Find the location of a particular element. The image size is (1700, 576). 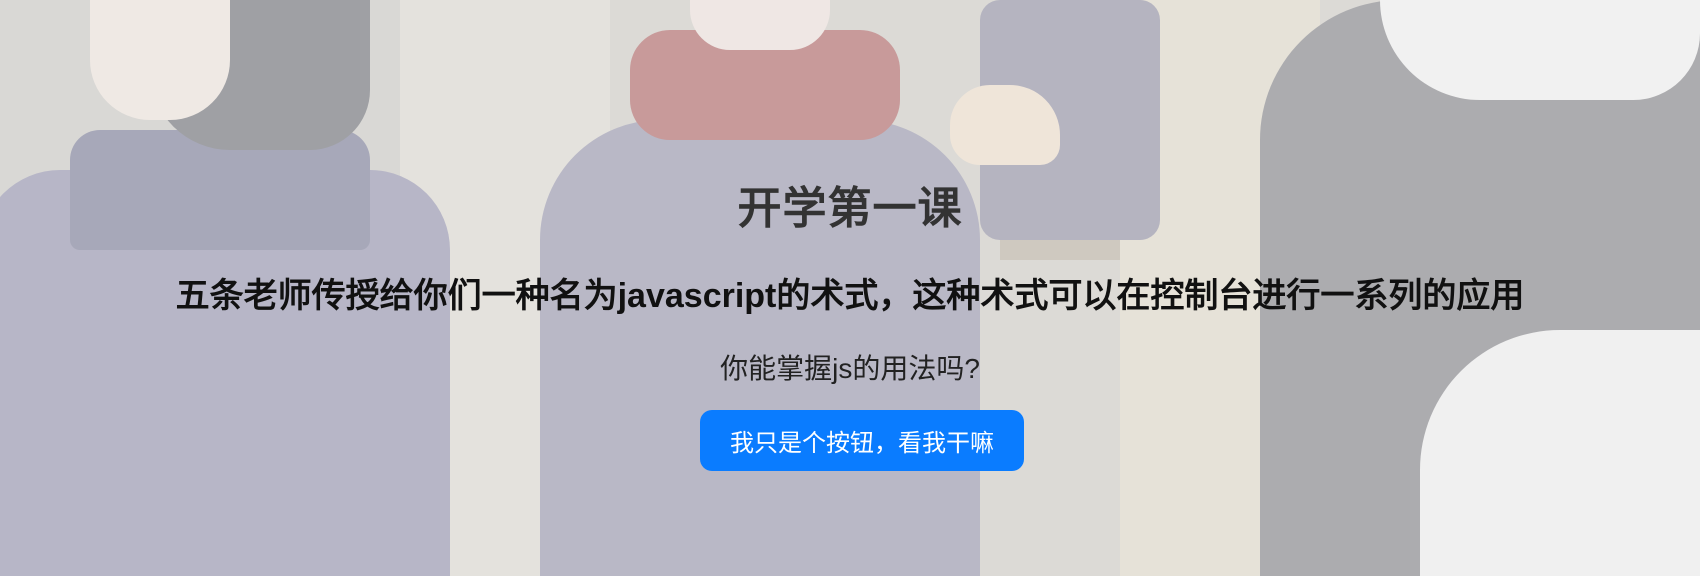

main-button: 我只是个按钮，看我干嘛 is located at coordinates (862, 440).